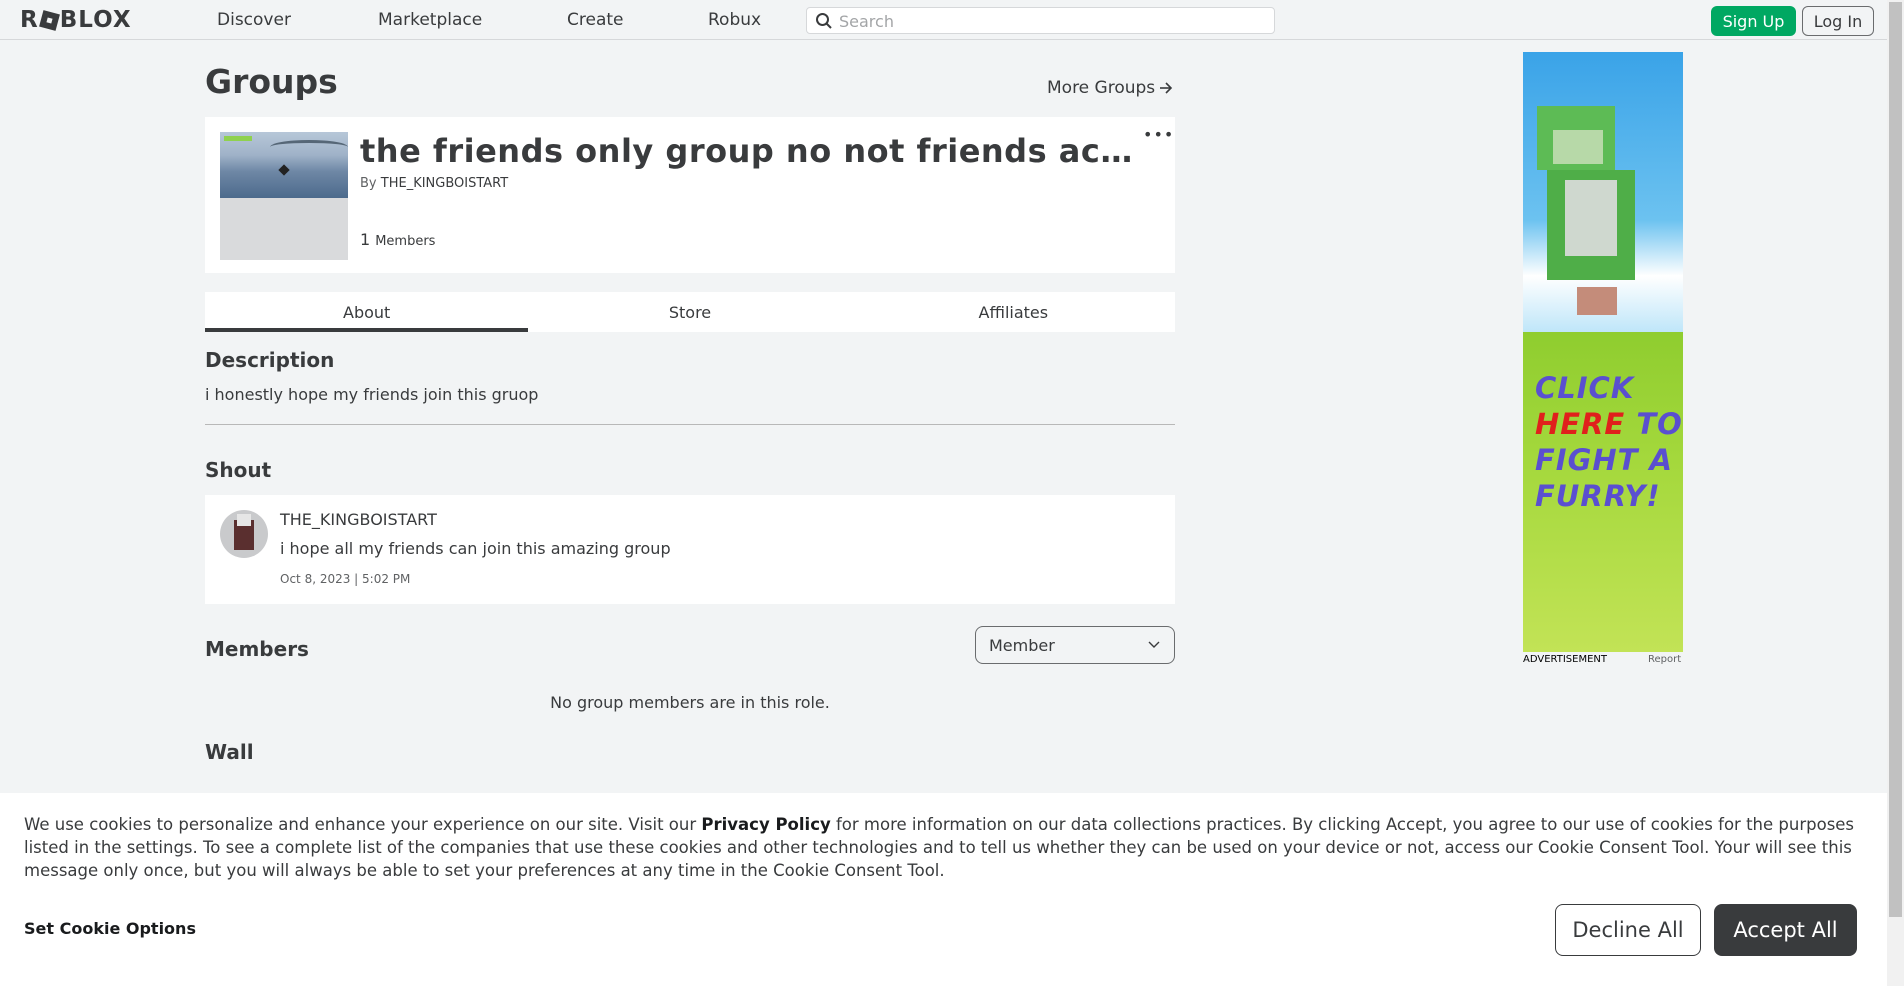  I want to click on page-scrollbar, so click(1895, 493).